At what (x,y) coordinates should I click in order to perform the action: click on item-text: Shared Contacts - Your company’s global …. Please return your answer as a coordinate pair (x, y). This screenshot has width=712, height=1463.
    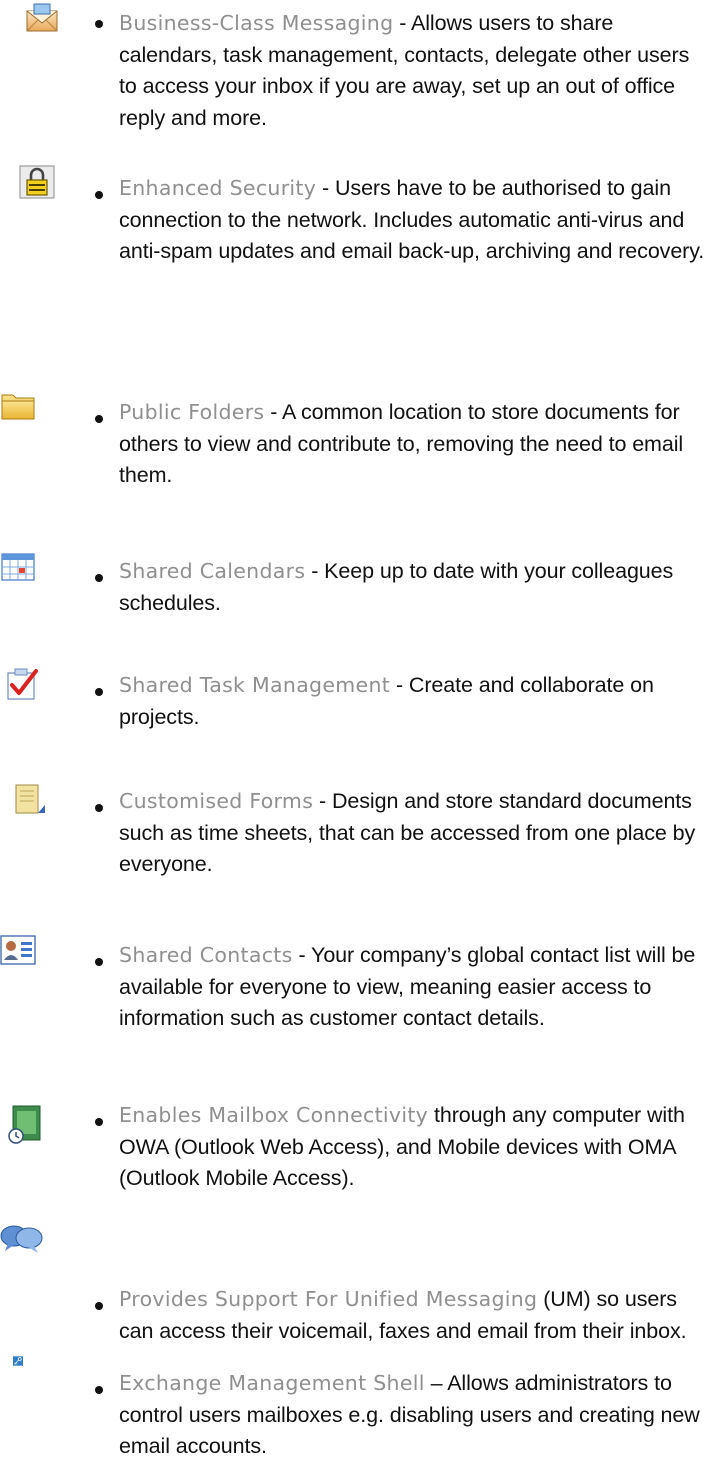
    Looking at the image, I should click on (407, 986).